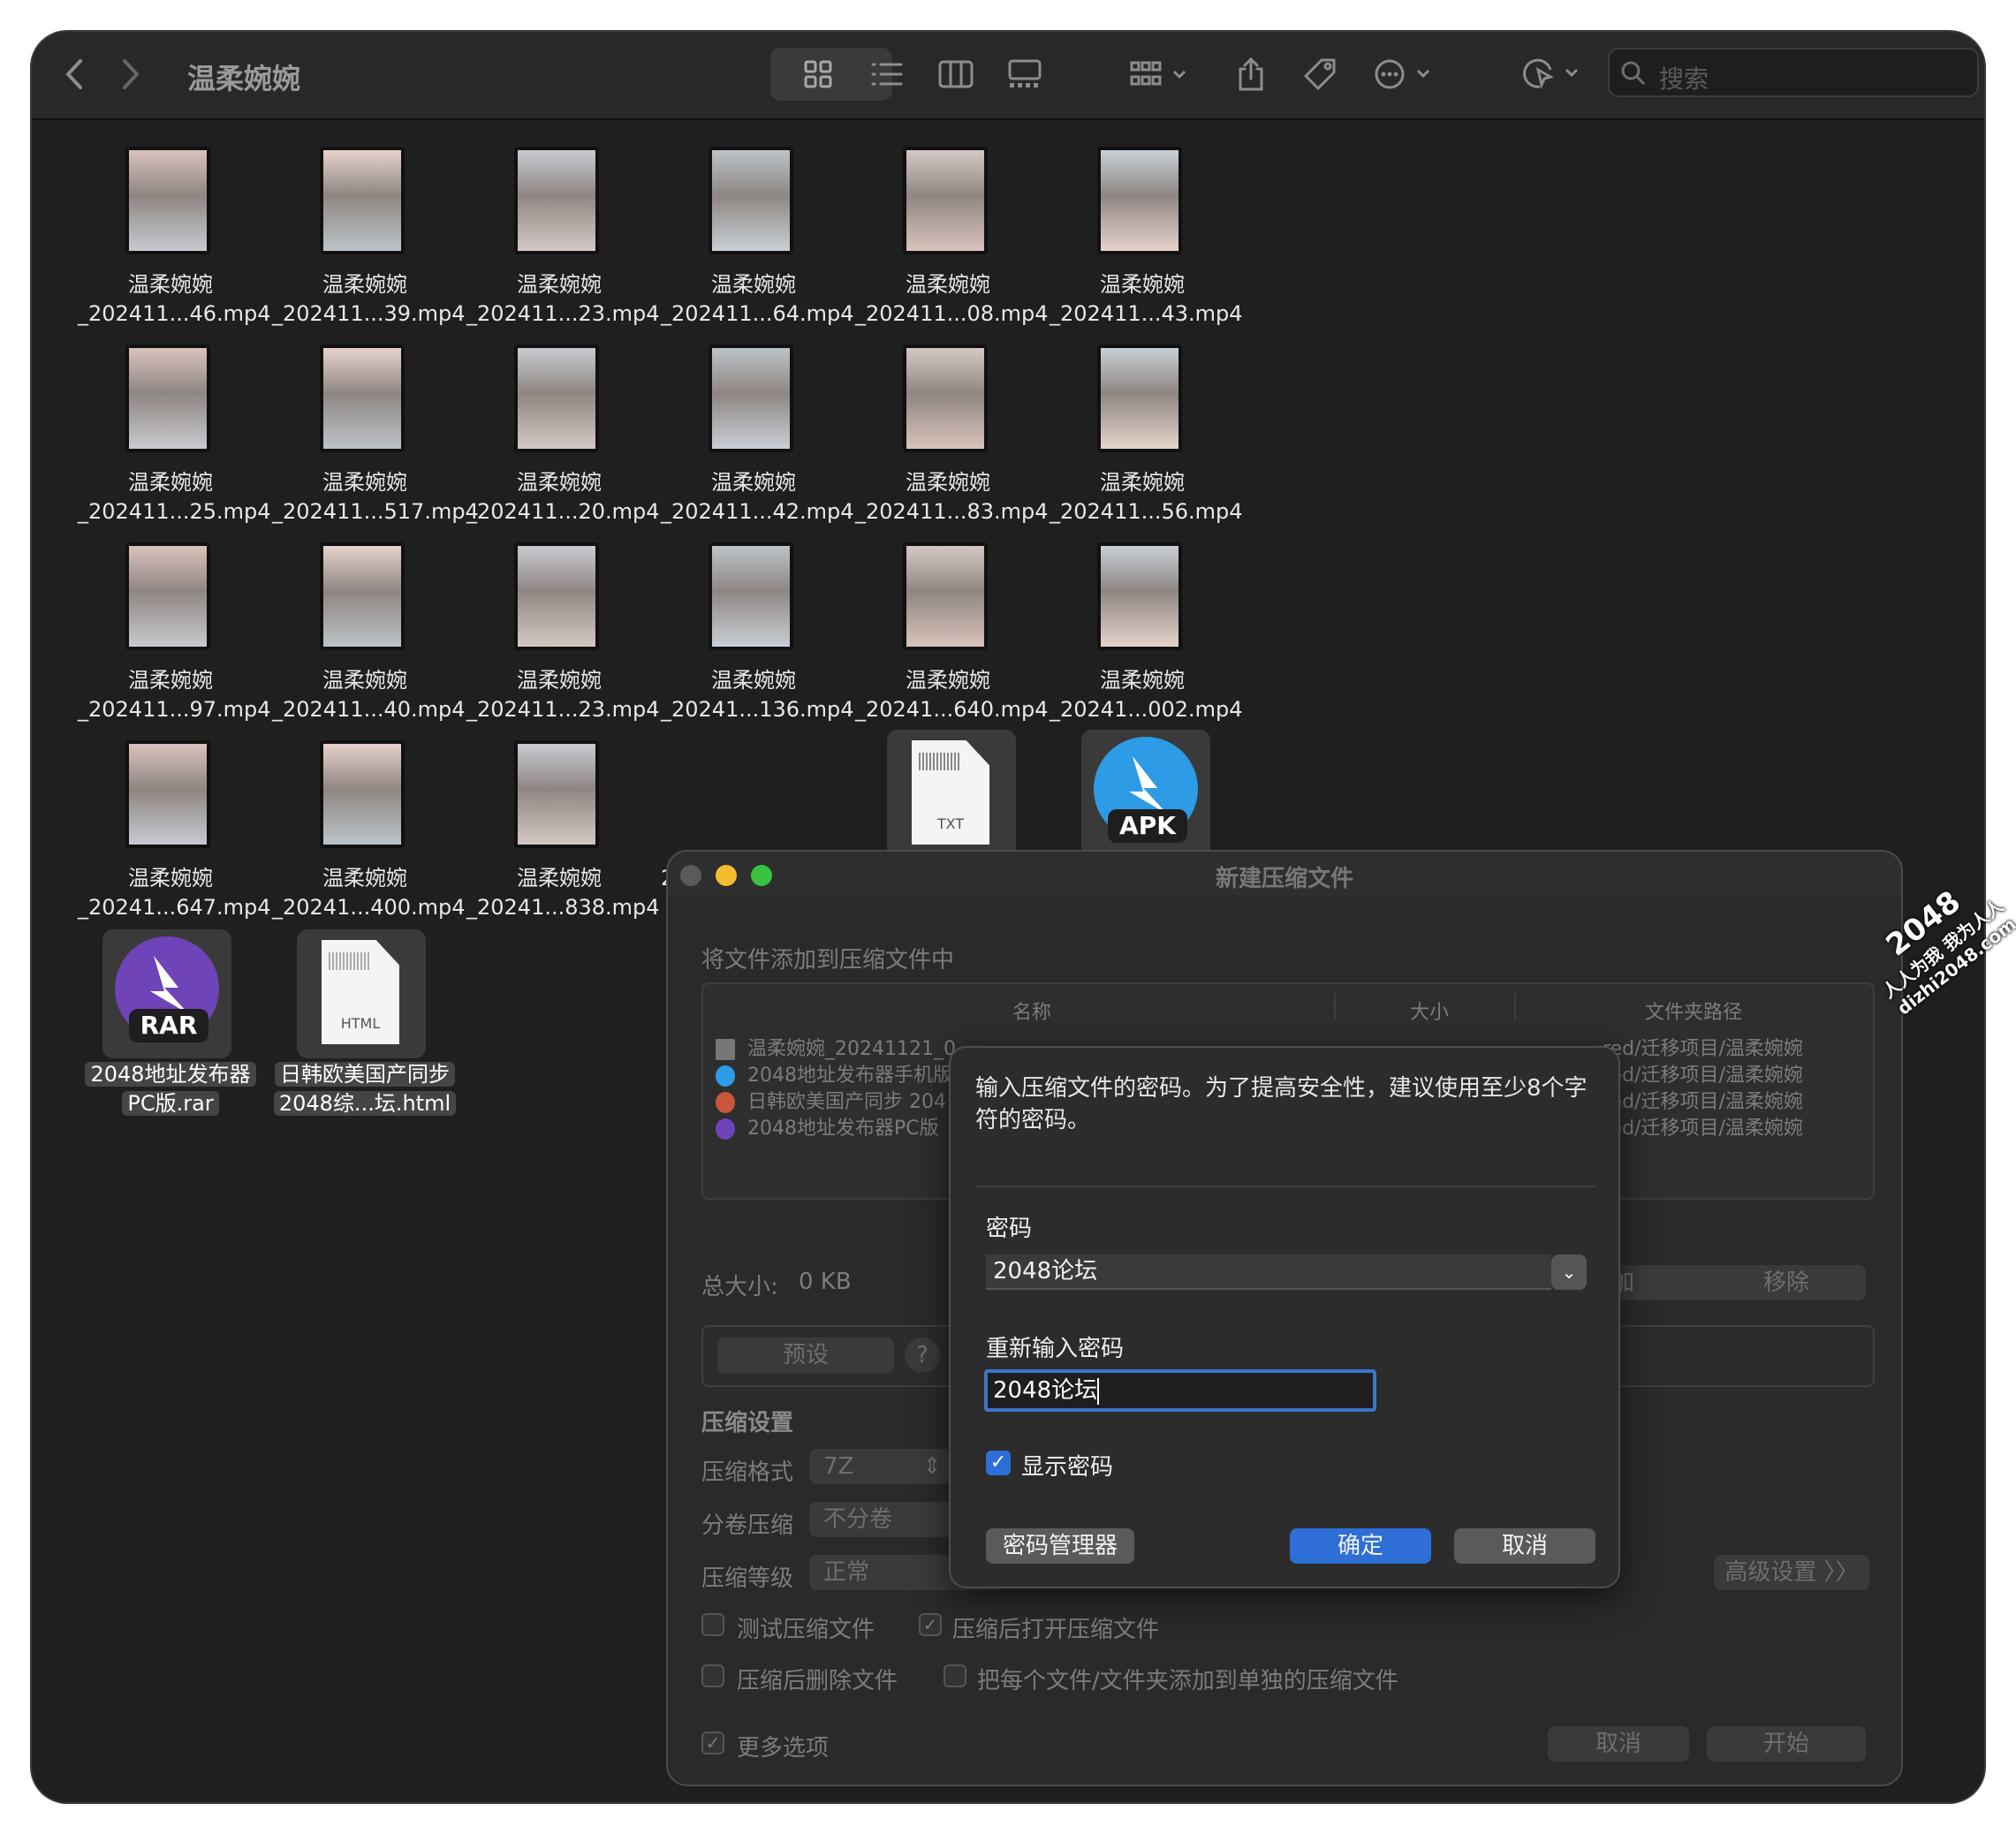 The image size is (2016, 1834). I want to click on search-placeholder: 搜索, so click(1684, 79).